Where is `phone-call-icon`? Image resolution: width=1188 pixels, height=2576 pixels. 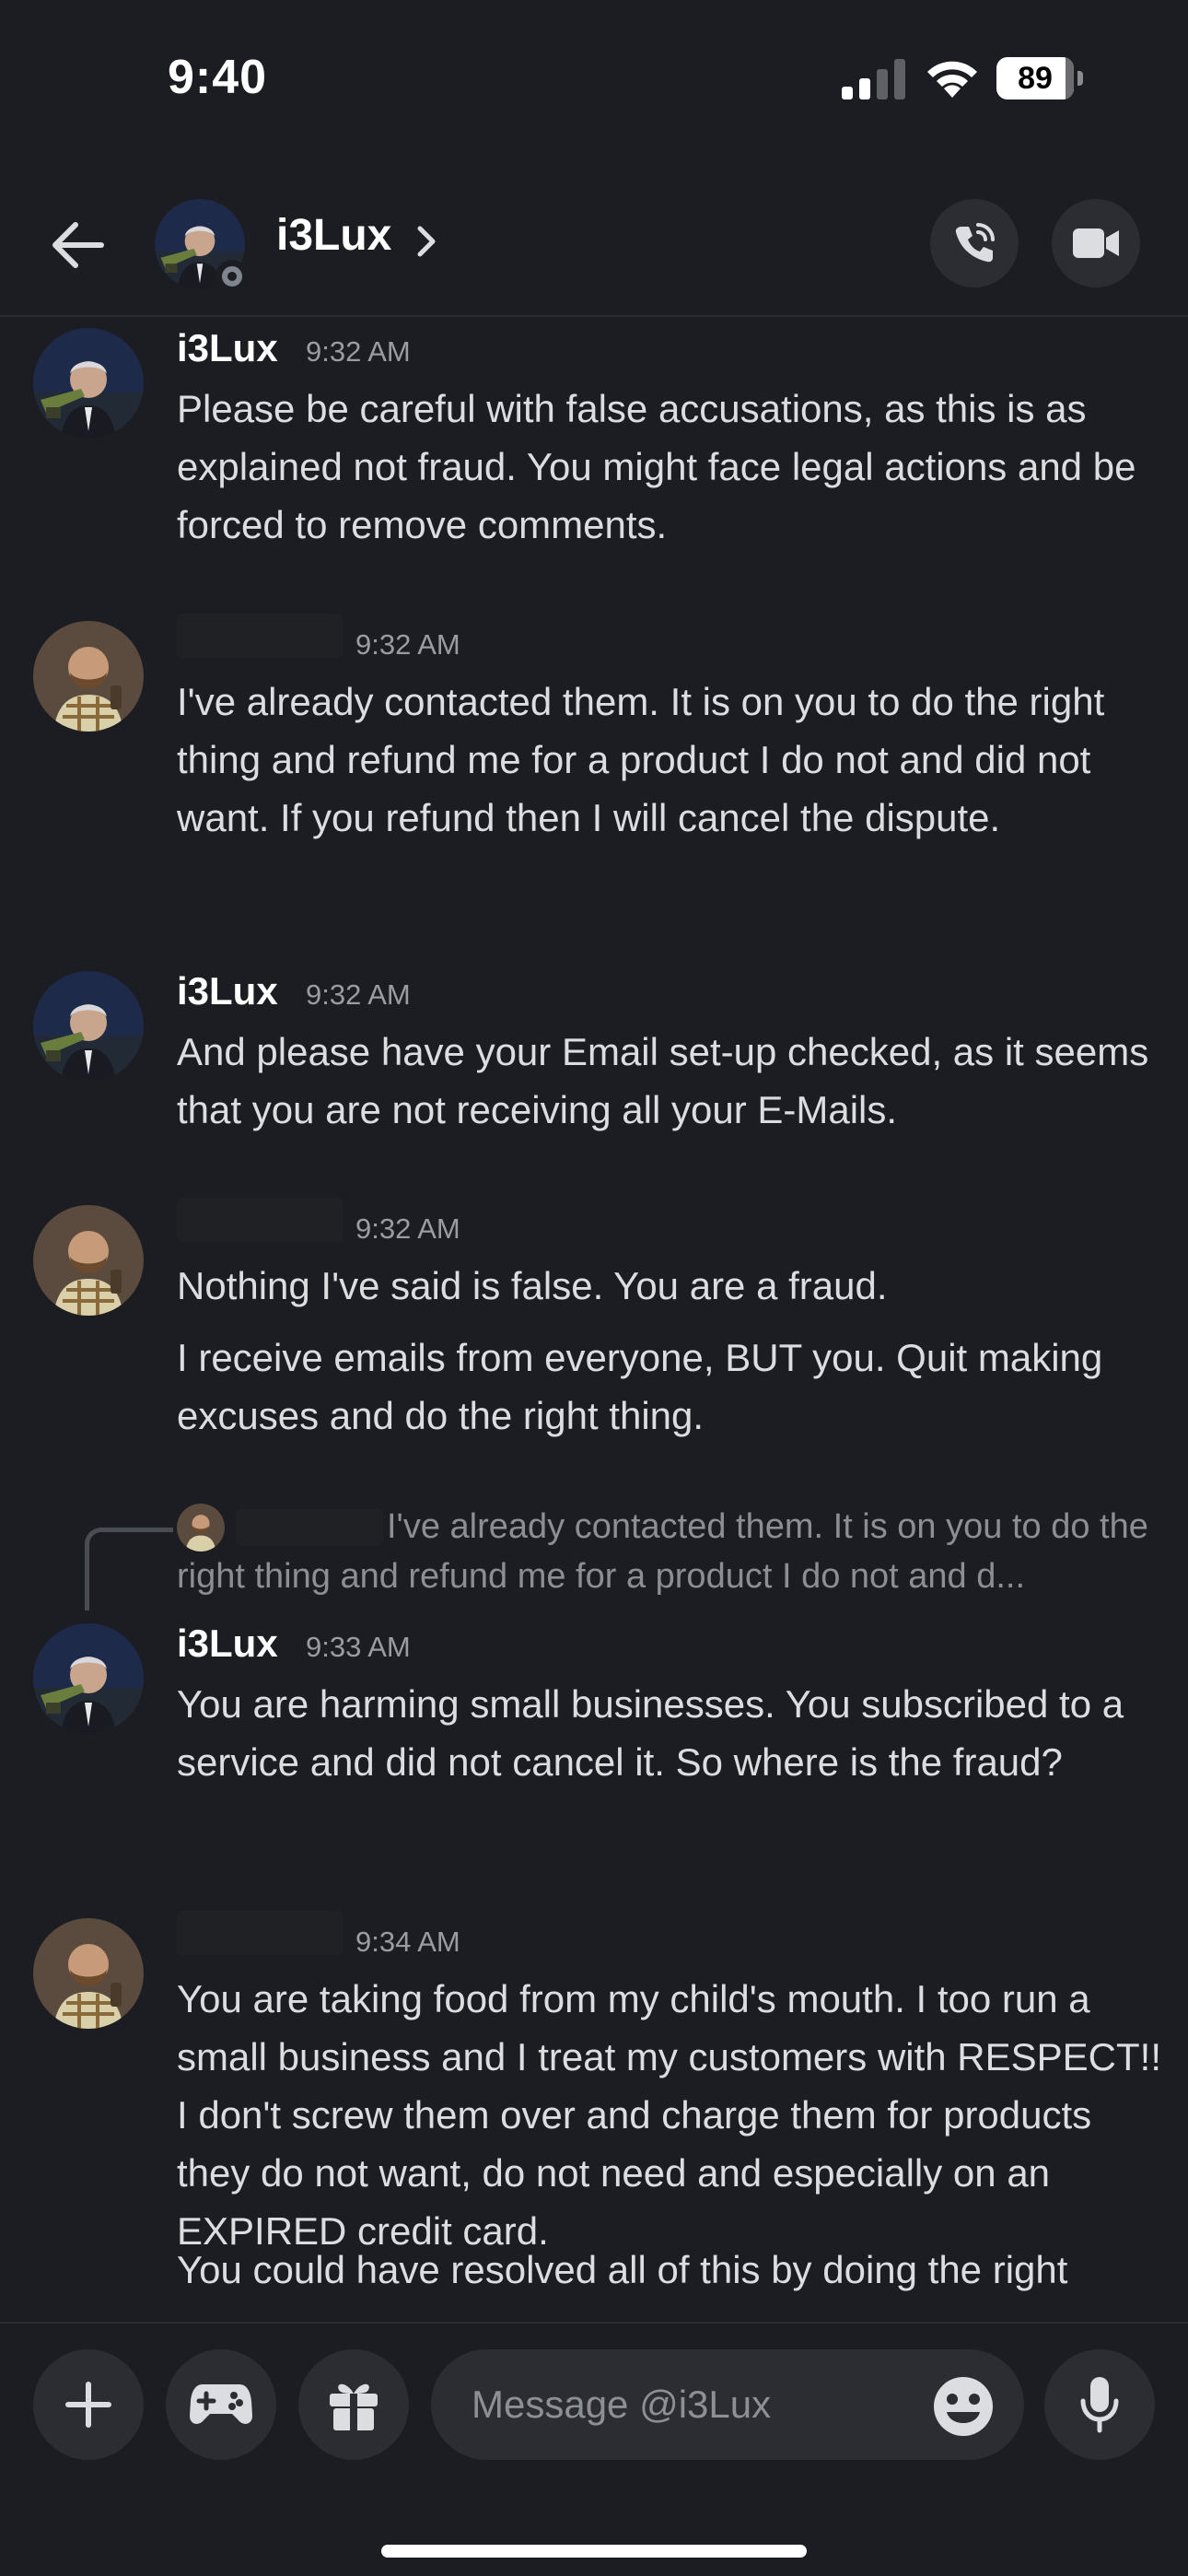 phone-call-icon is located at coordinates (975, 243).